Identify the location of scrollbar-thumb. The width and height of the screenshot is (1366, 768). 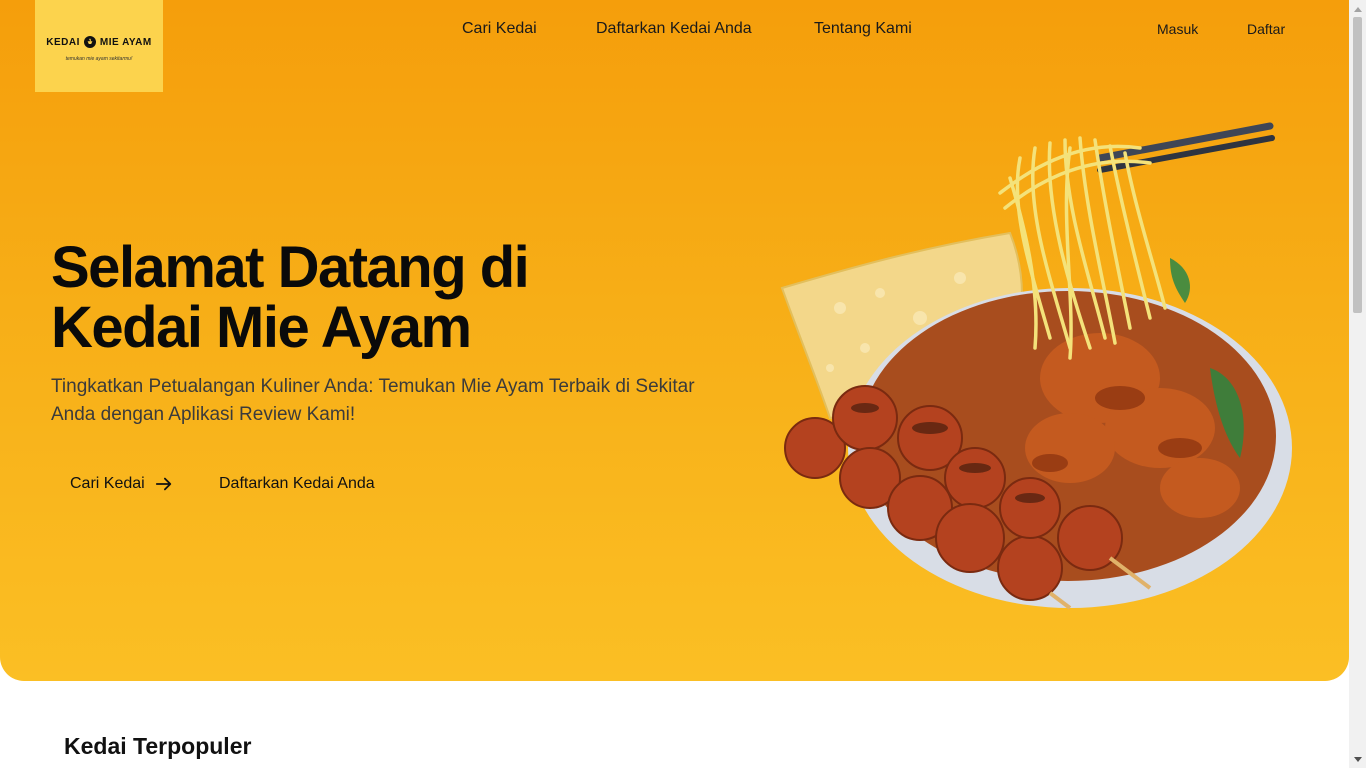
(1357, 165).